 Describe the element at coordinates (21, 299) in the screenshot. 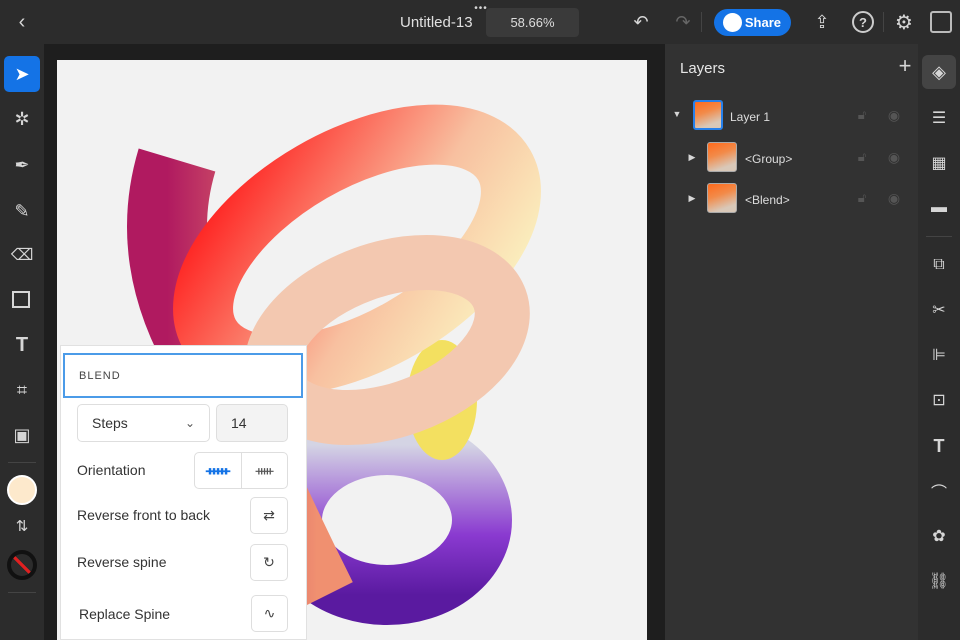

I see `rectangle-tool-icon` at that location.